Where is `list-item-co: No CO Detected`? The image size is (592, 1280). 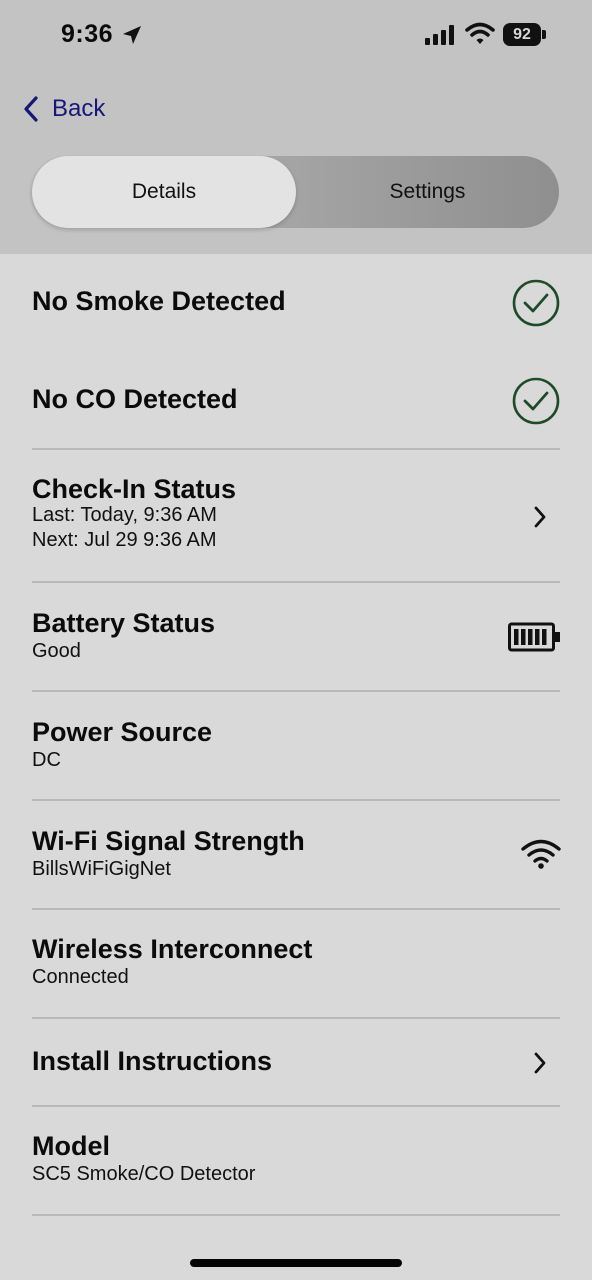 list-item-co: No CO Detected is located at coordinates (296, 402).